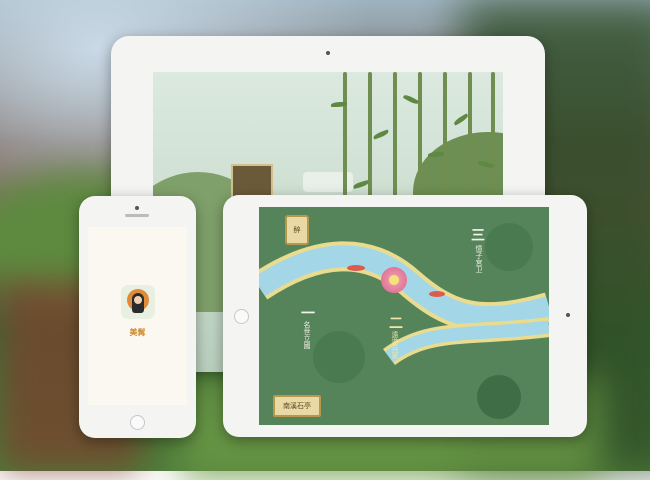  I want to click on stage2-label: 遠遊兵家, so click(395, 345).